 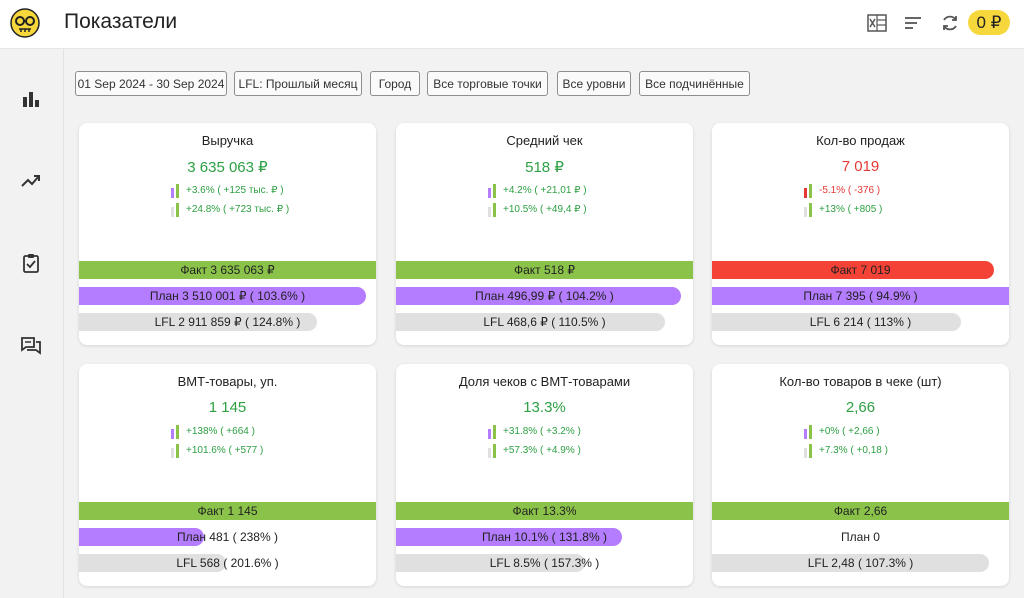 I want to click on city-filter: Город, so click(x=395, y=83).